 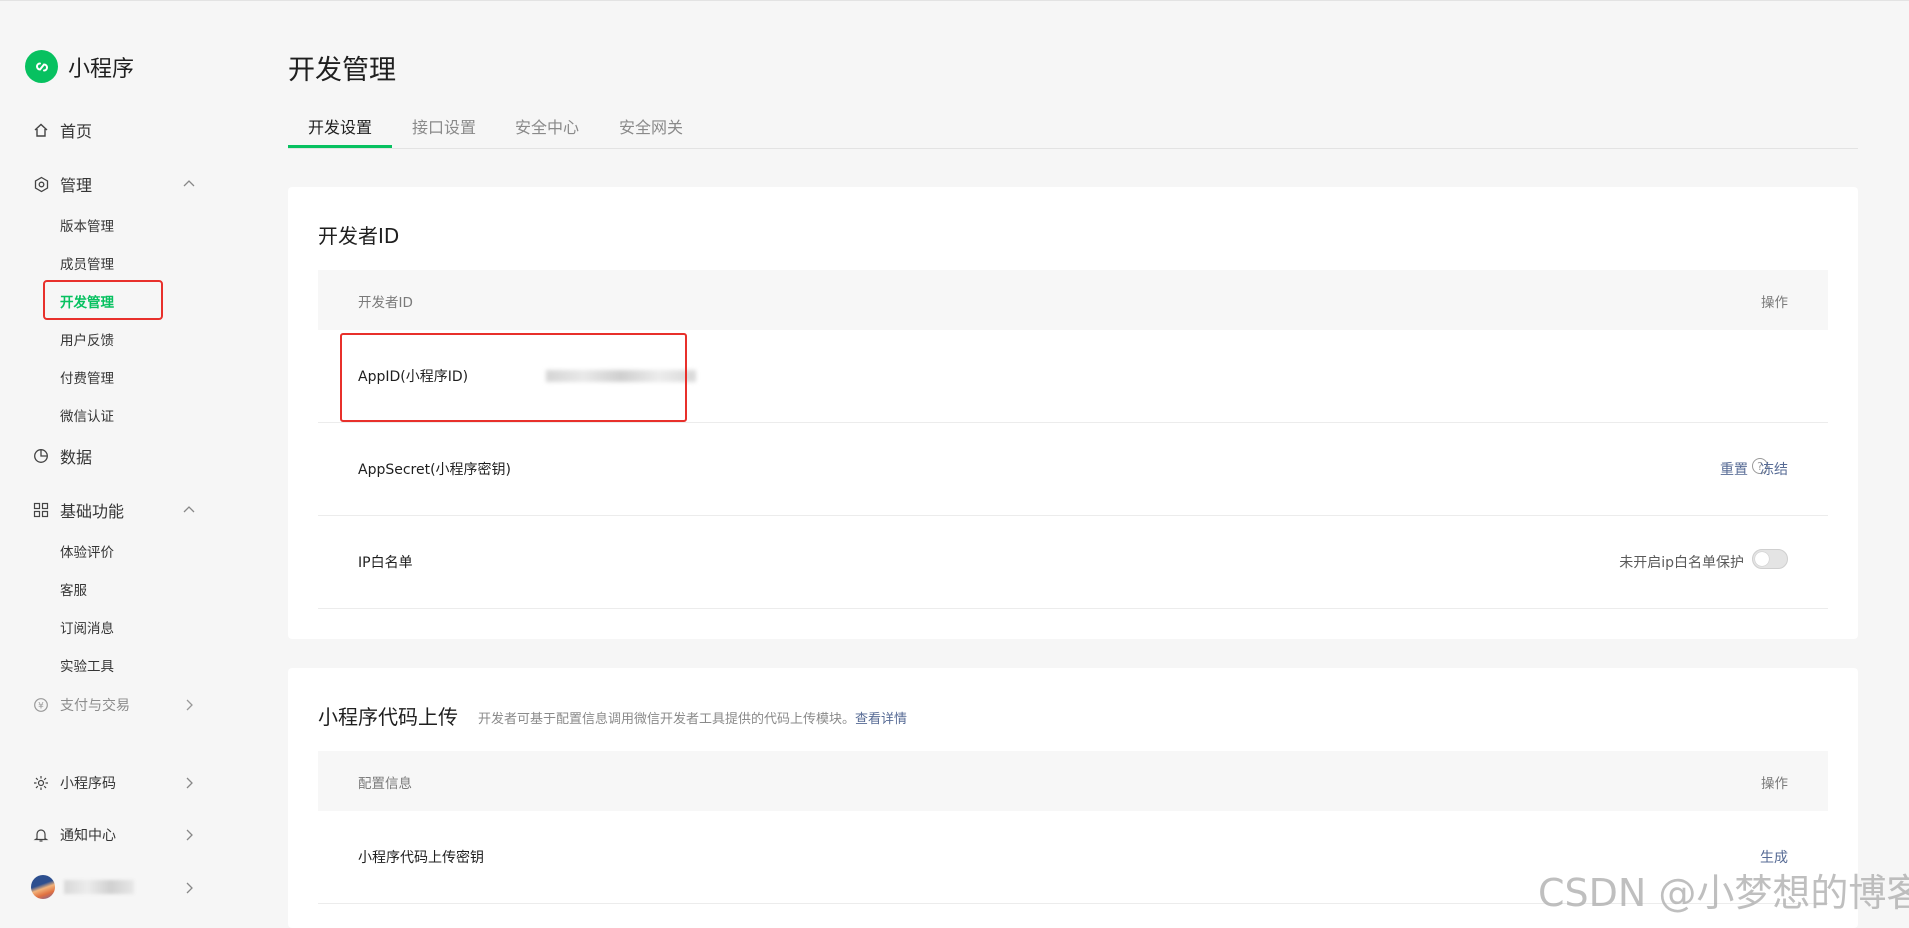 I want to click on settings-icon, so click(x=41, y=184).